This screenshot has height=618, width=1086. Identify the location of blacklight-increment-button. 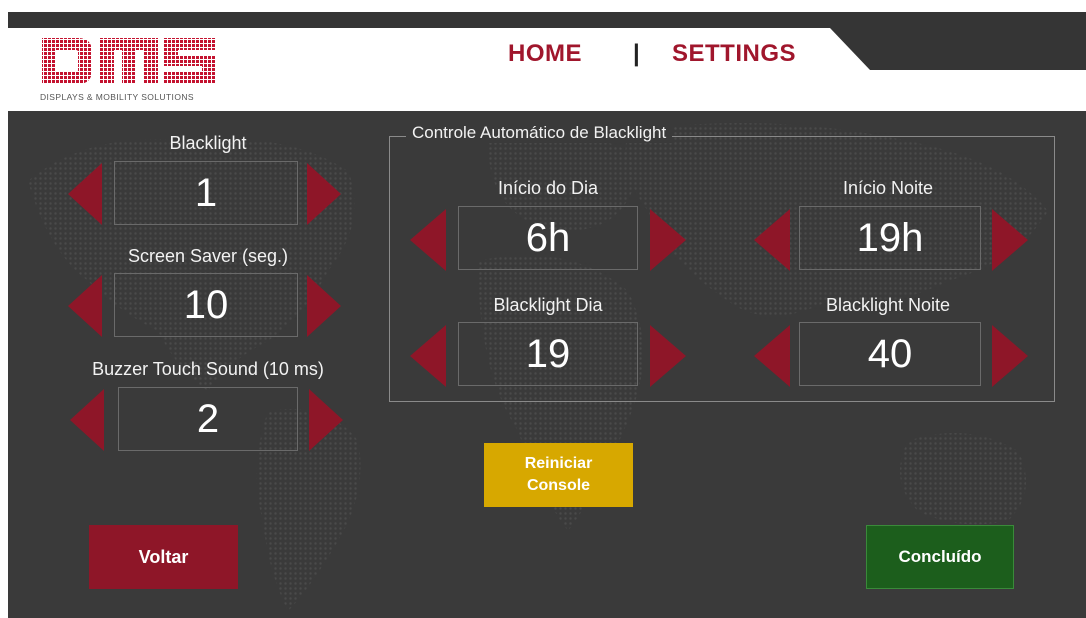
(324, 194).